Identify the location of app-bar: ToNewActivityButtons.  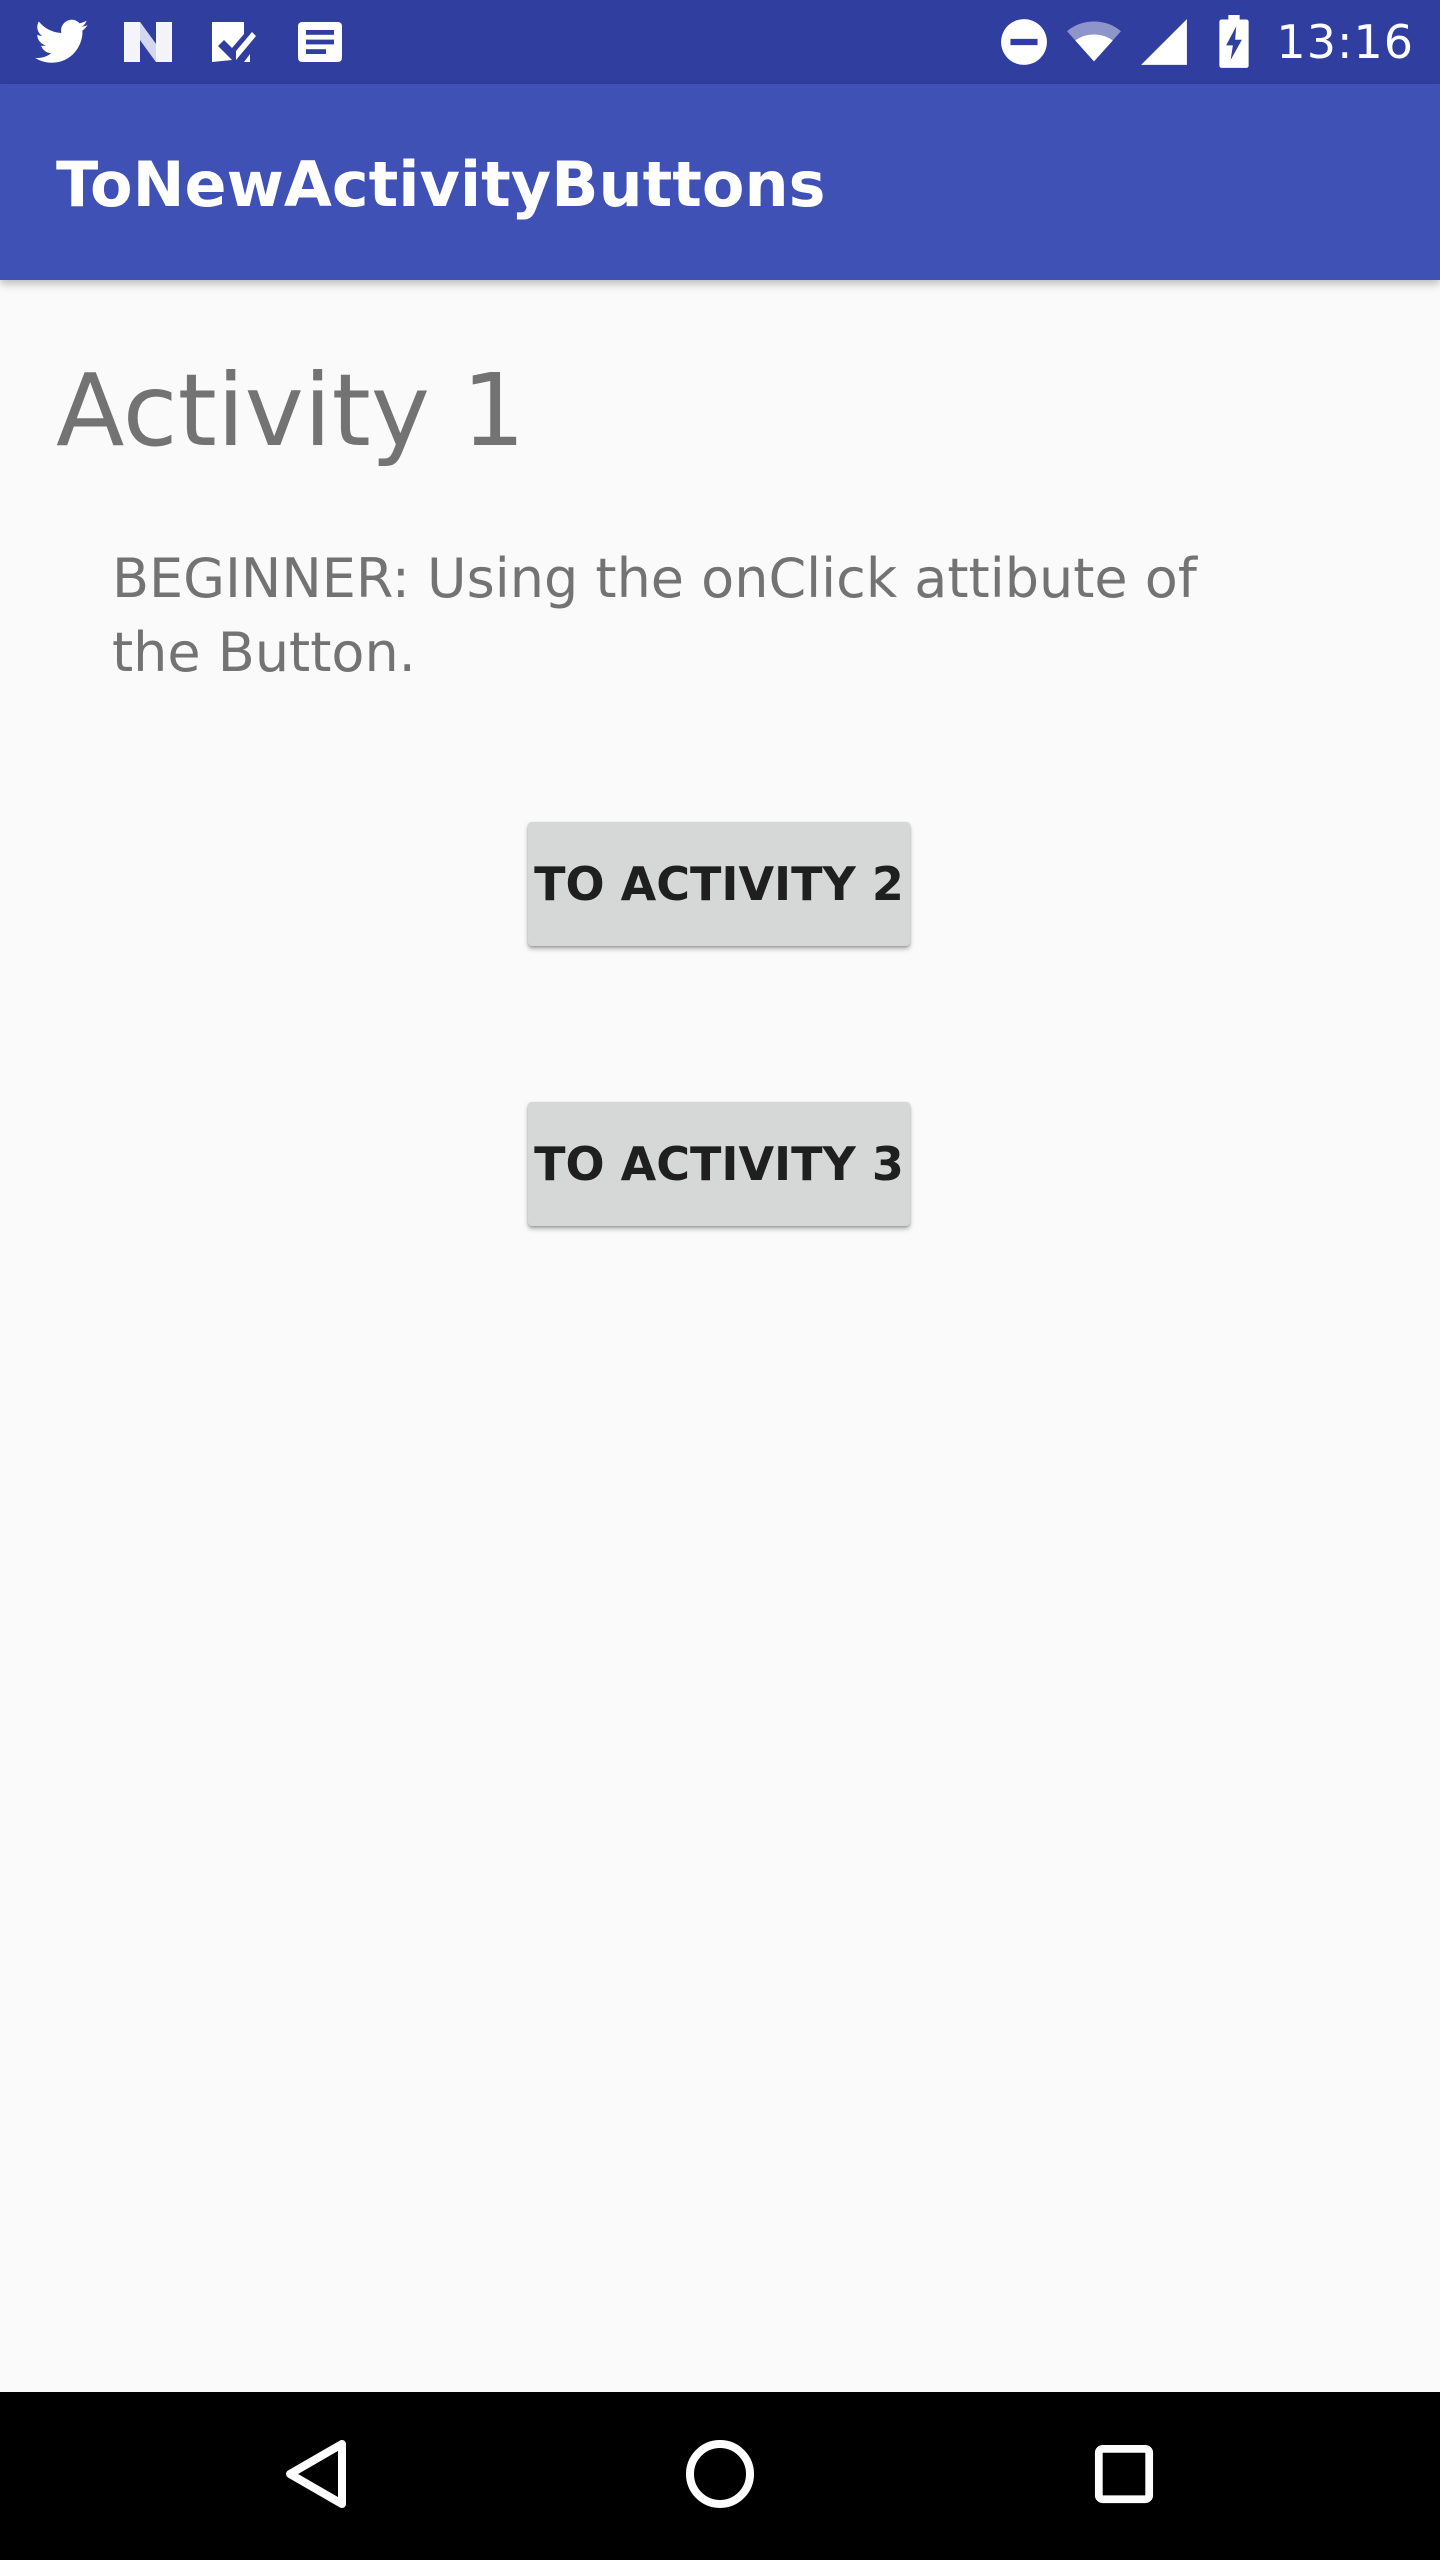
(720, 182).